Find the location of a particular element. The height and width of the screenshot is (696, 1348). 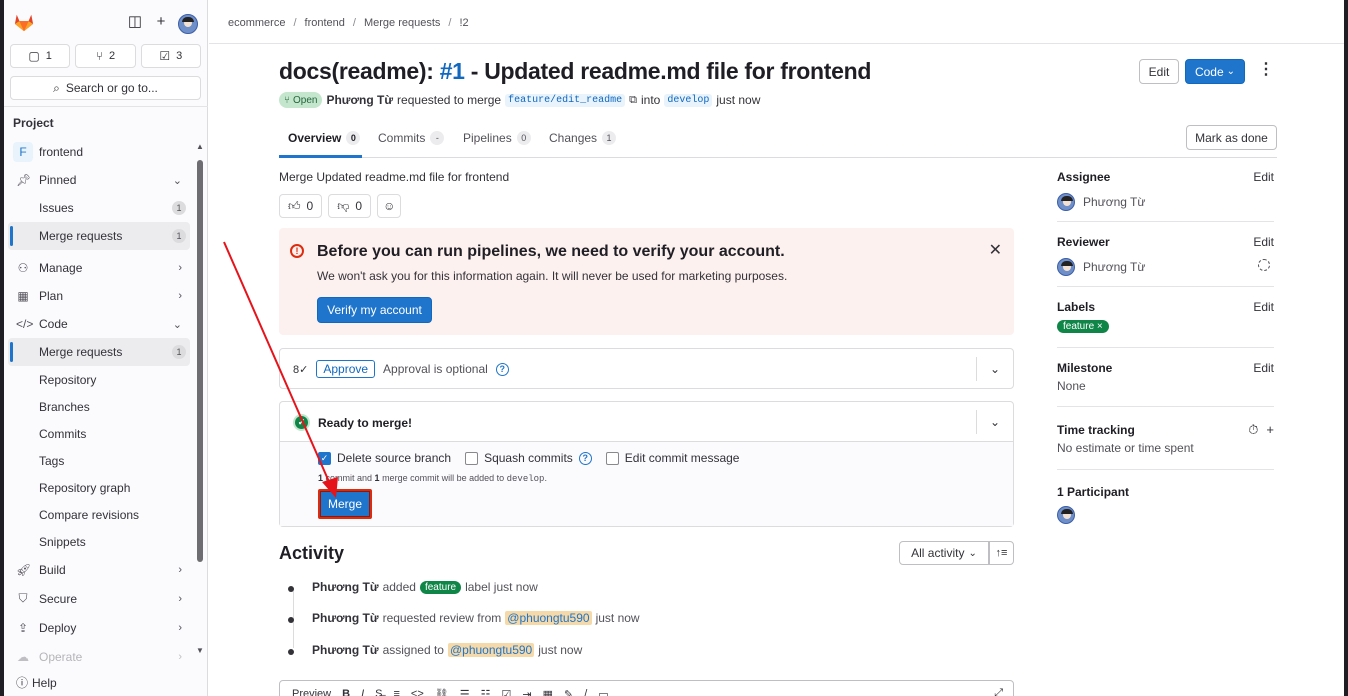

delete-source-branch-option: ✓ Delete source branch is located at coordinates (384, 458).